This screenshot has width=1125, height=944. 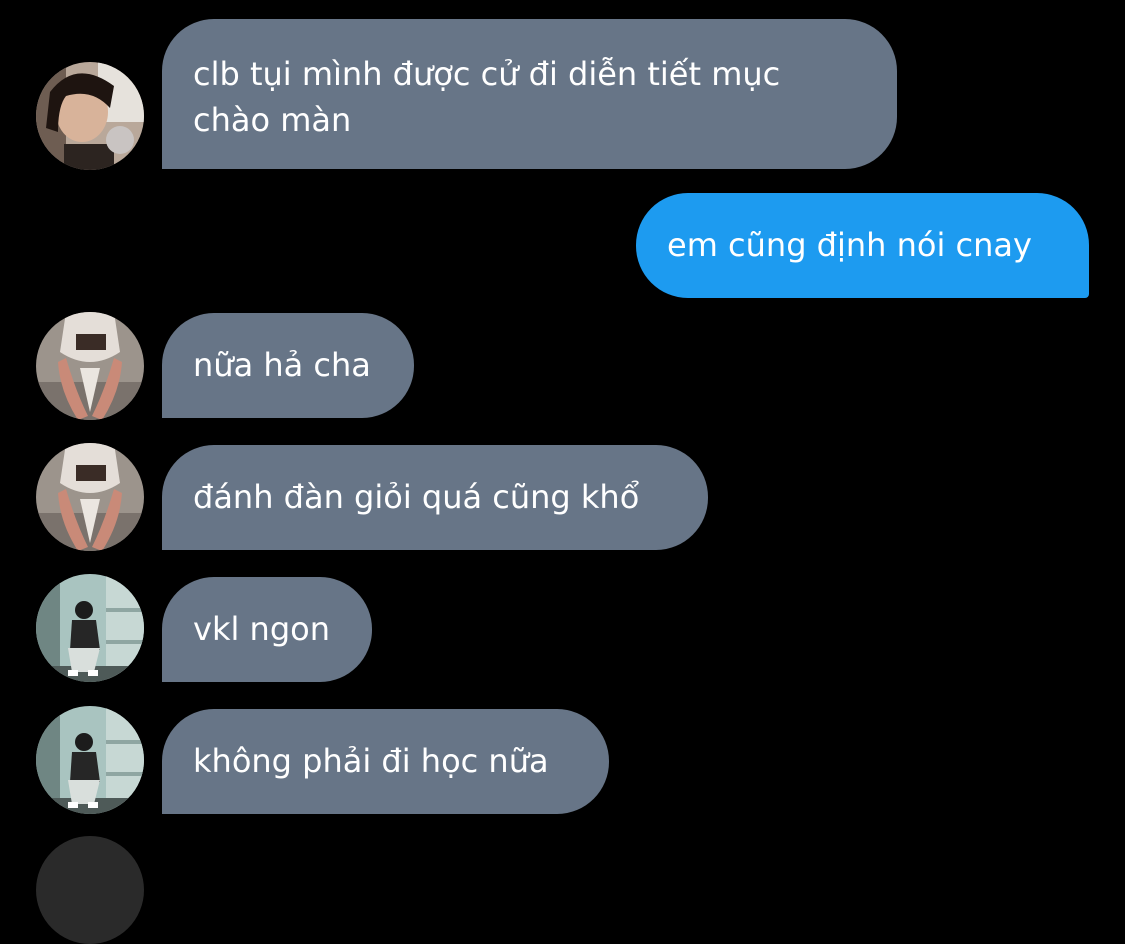 What do you see at coordinates (282, 365) in the screenshot?
I see `message-text: nữa hả cha` at bounding box center [282, 365].